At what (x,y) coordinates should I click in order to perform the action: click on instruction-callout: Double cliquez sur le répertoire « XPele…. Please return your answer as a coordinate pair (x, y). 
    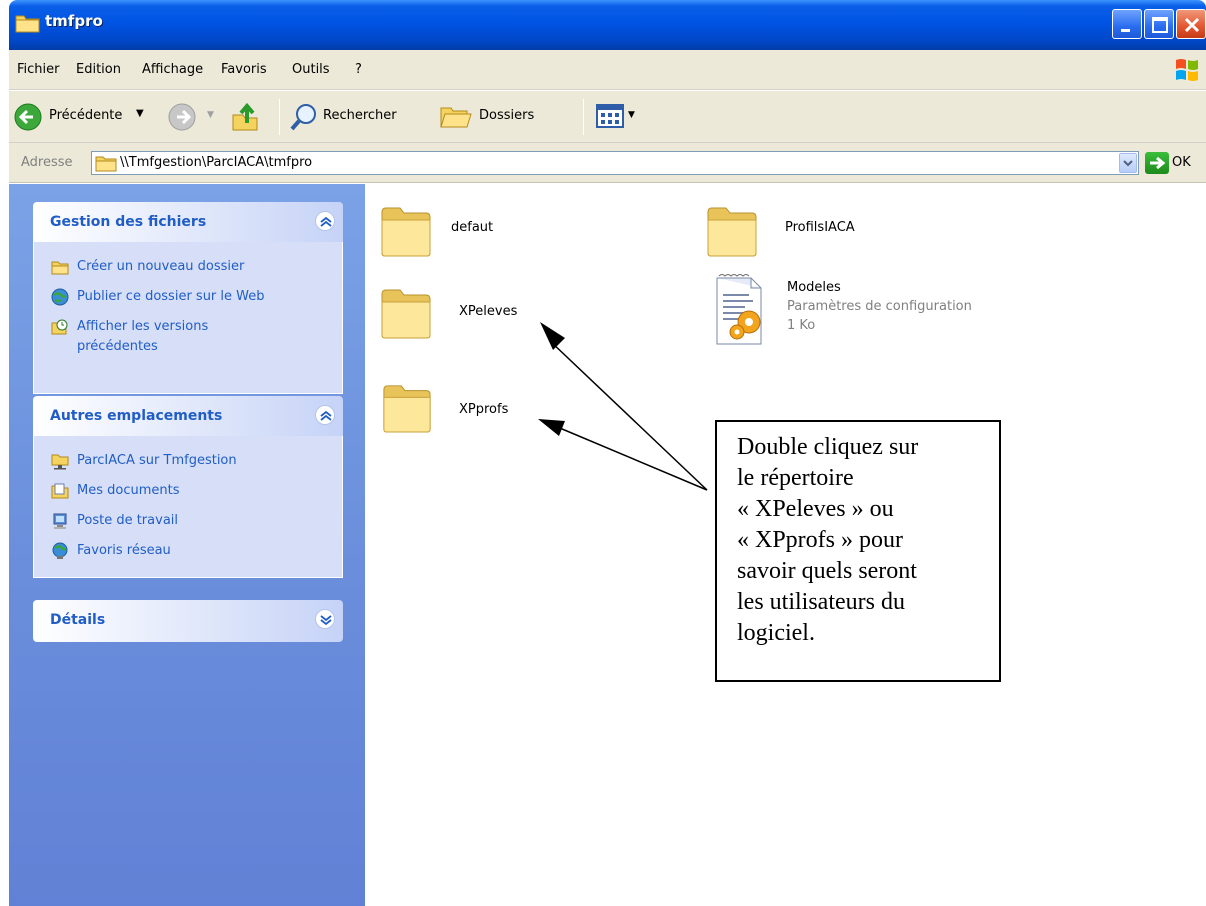
    Looking at the image, I should click on (858, 551).